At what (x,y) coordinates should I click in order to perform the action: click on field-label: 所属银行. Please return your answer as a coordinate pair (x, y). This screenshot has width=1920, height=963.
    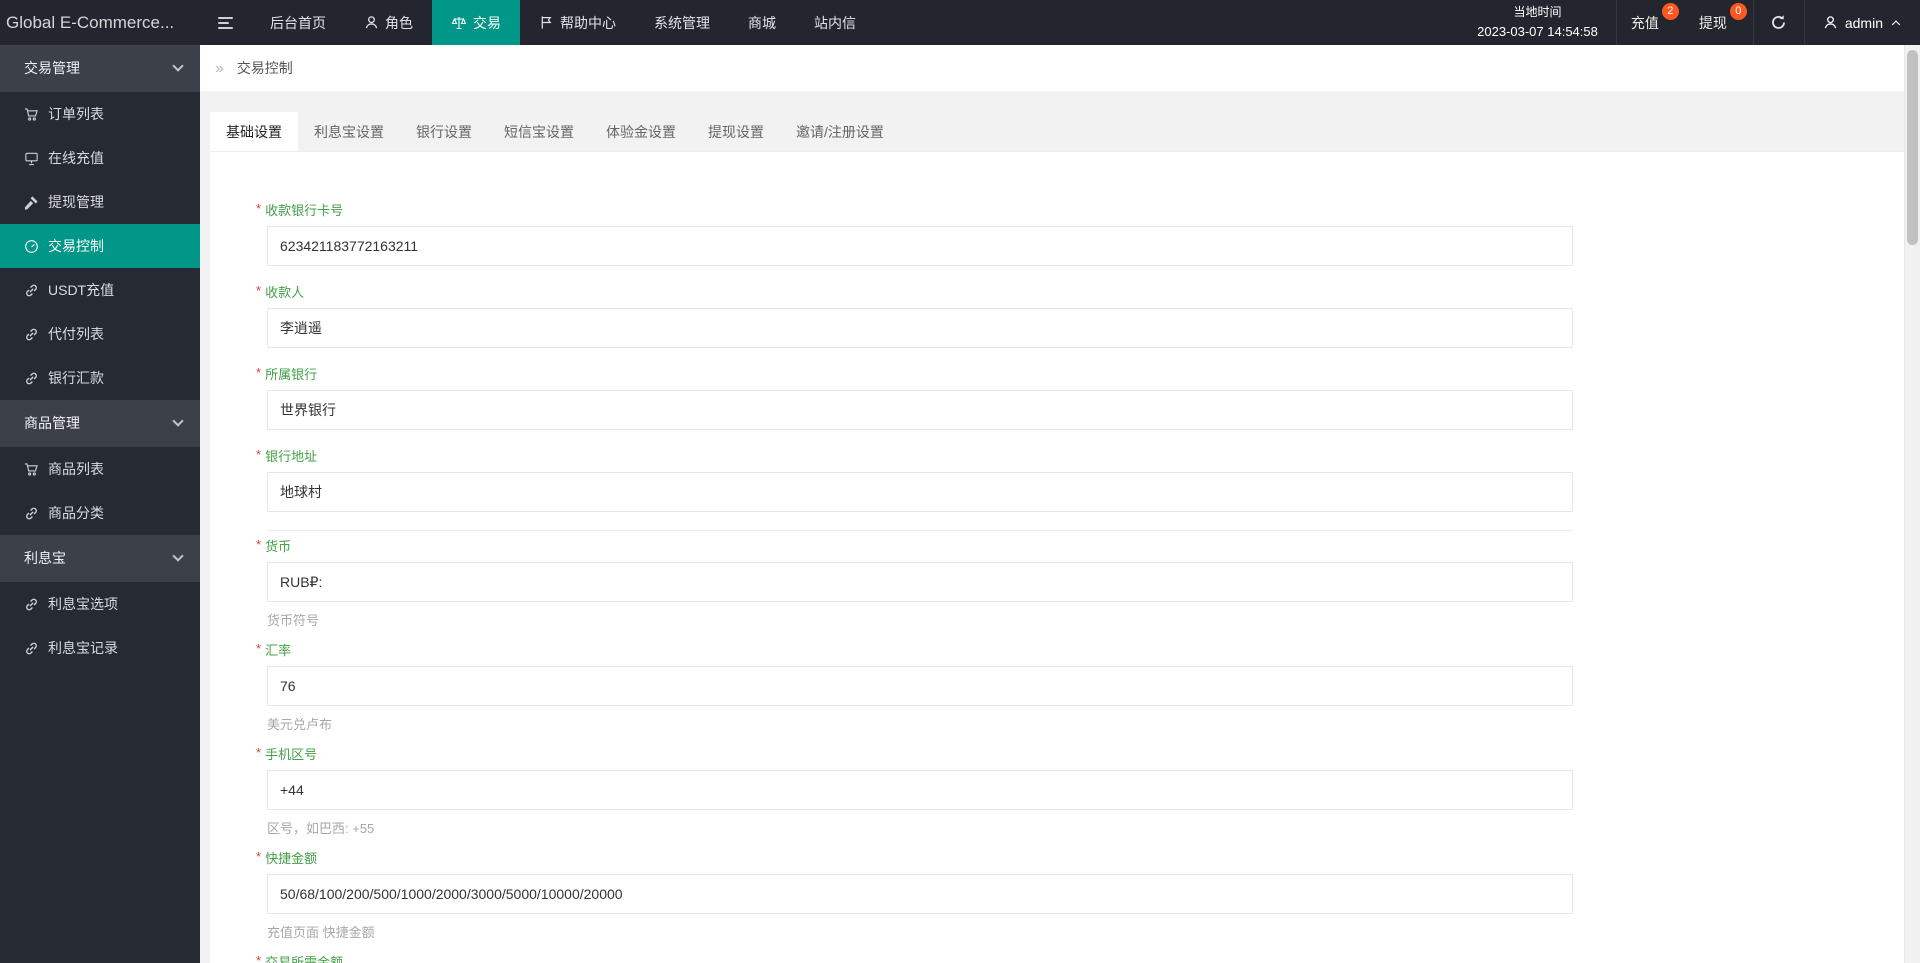
    Looking at the image, I should click on (291, 374).